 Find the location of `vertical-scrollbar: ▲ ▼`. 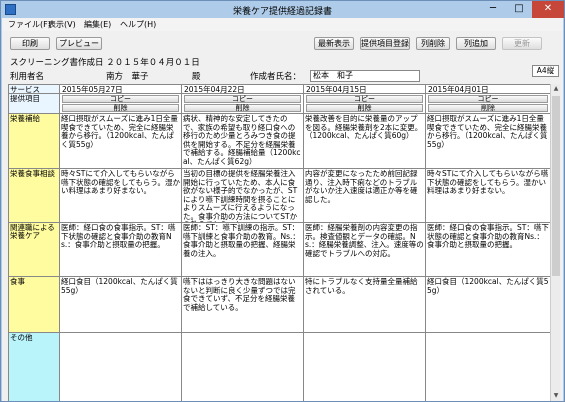

vertical-scrollbar: ▲ ▼ is located at coordinates (555, 242).